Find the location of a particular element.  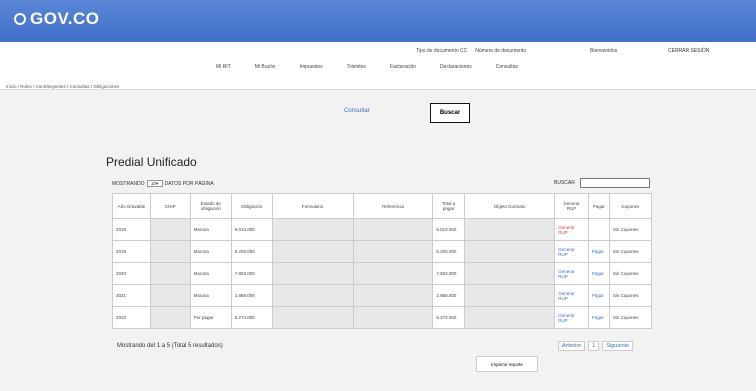

show-prefix: MOSTRANDO is located at coordinates (128, 183).